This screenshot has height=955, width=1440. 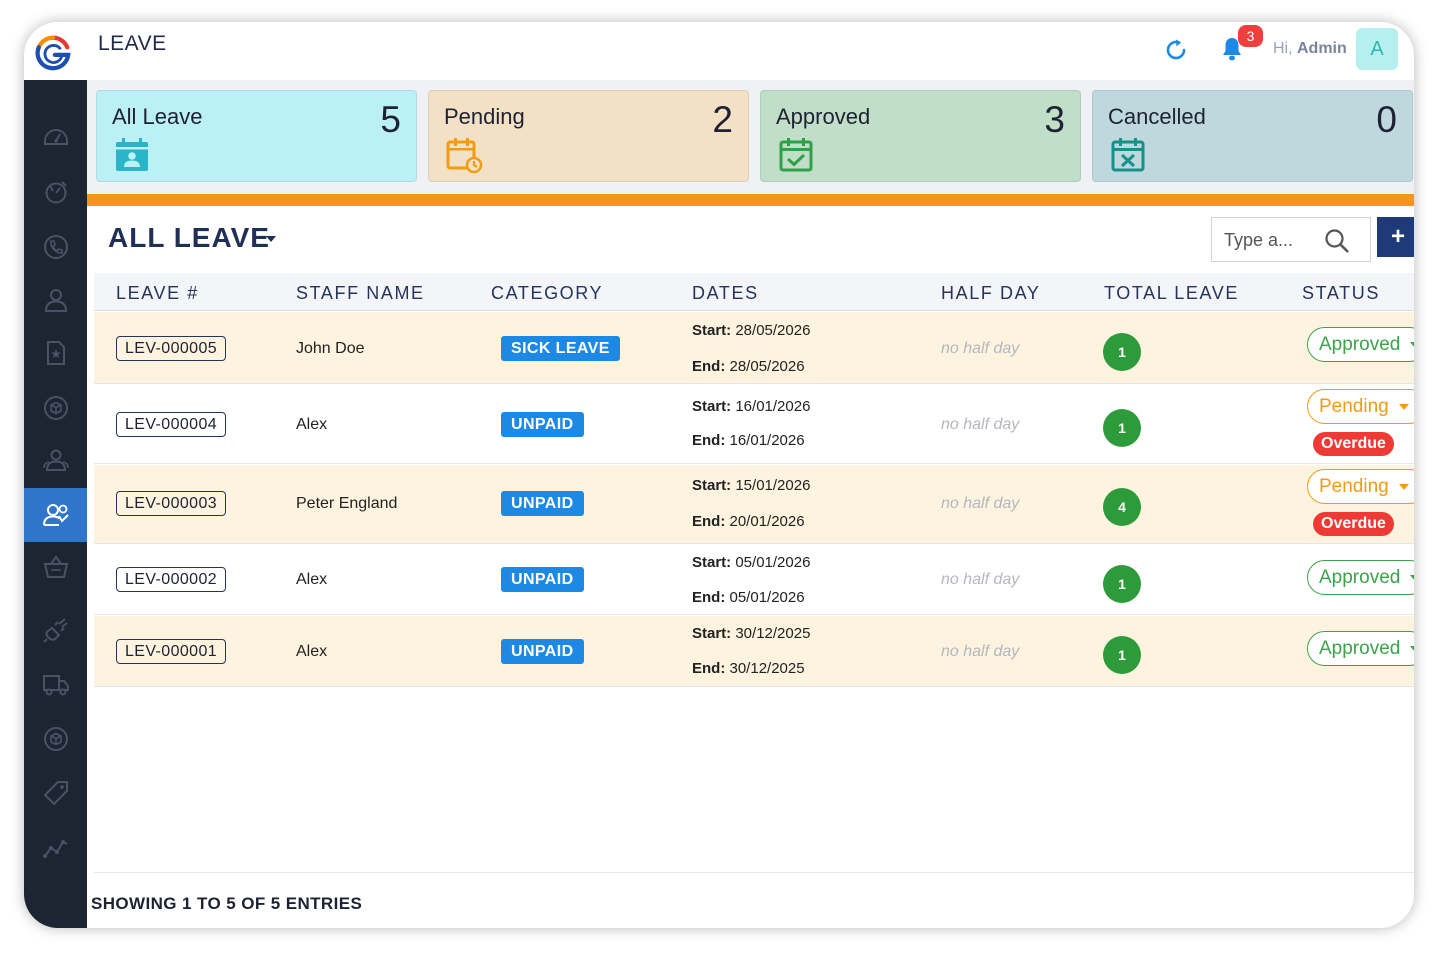 What do you see at coordinates (55, 630) in the screenshot?
I see `sidebar-item-integrations` at bounding box center [55, 630].